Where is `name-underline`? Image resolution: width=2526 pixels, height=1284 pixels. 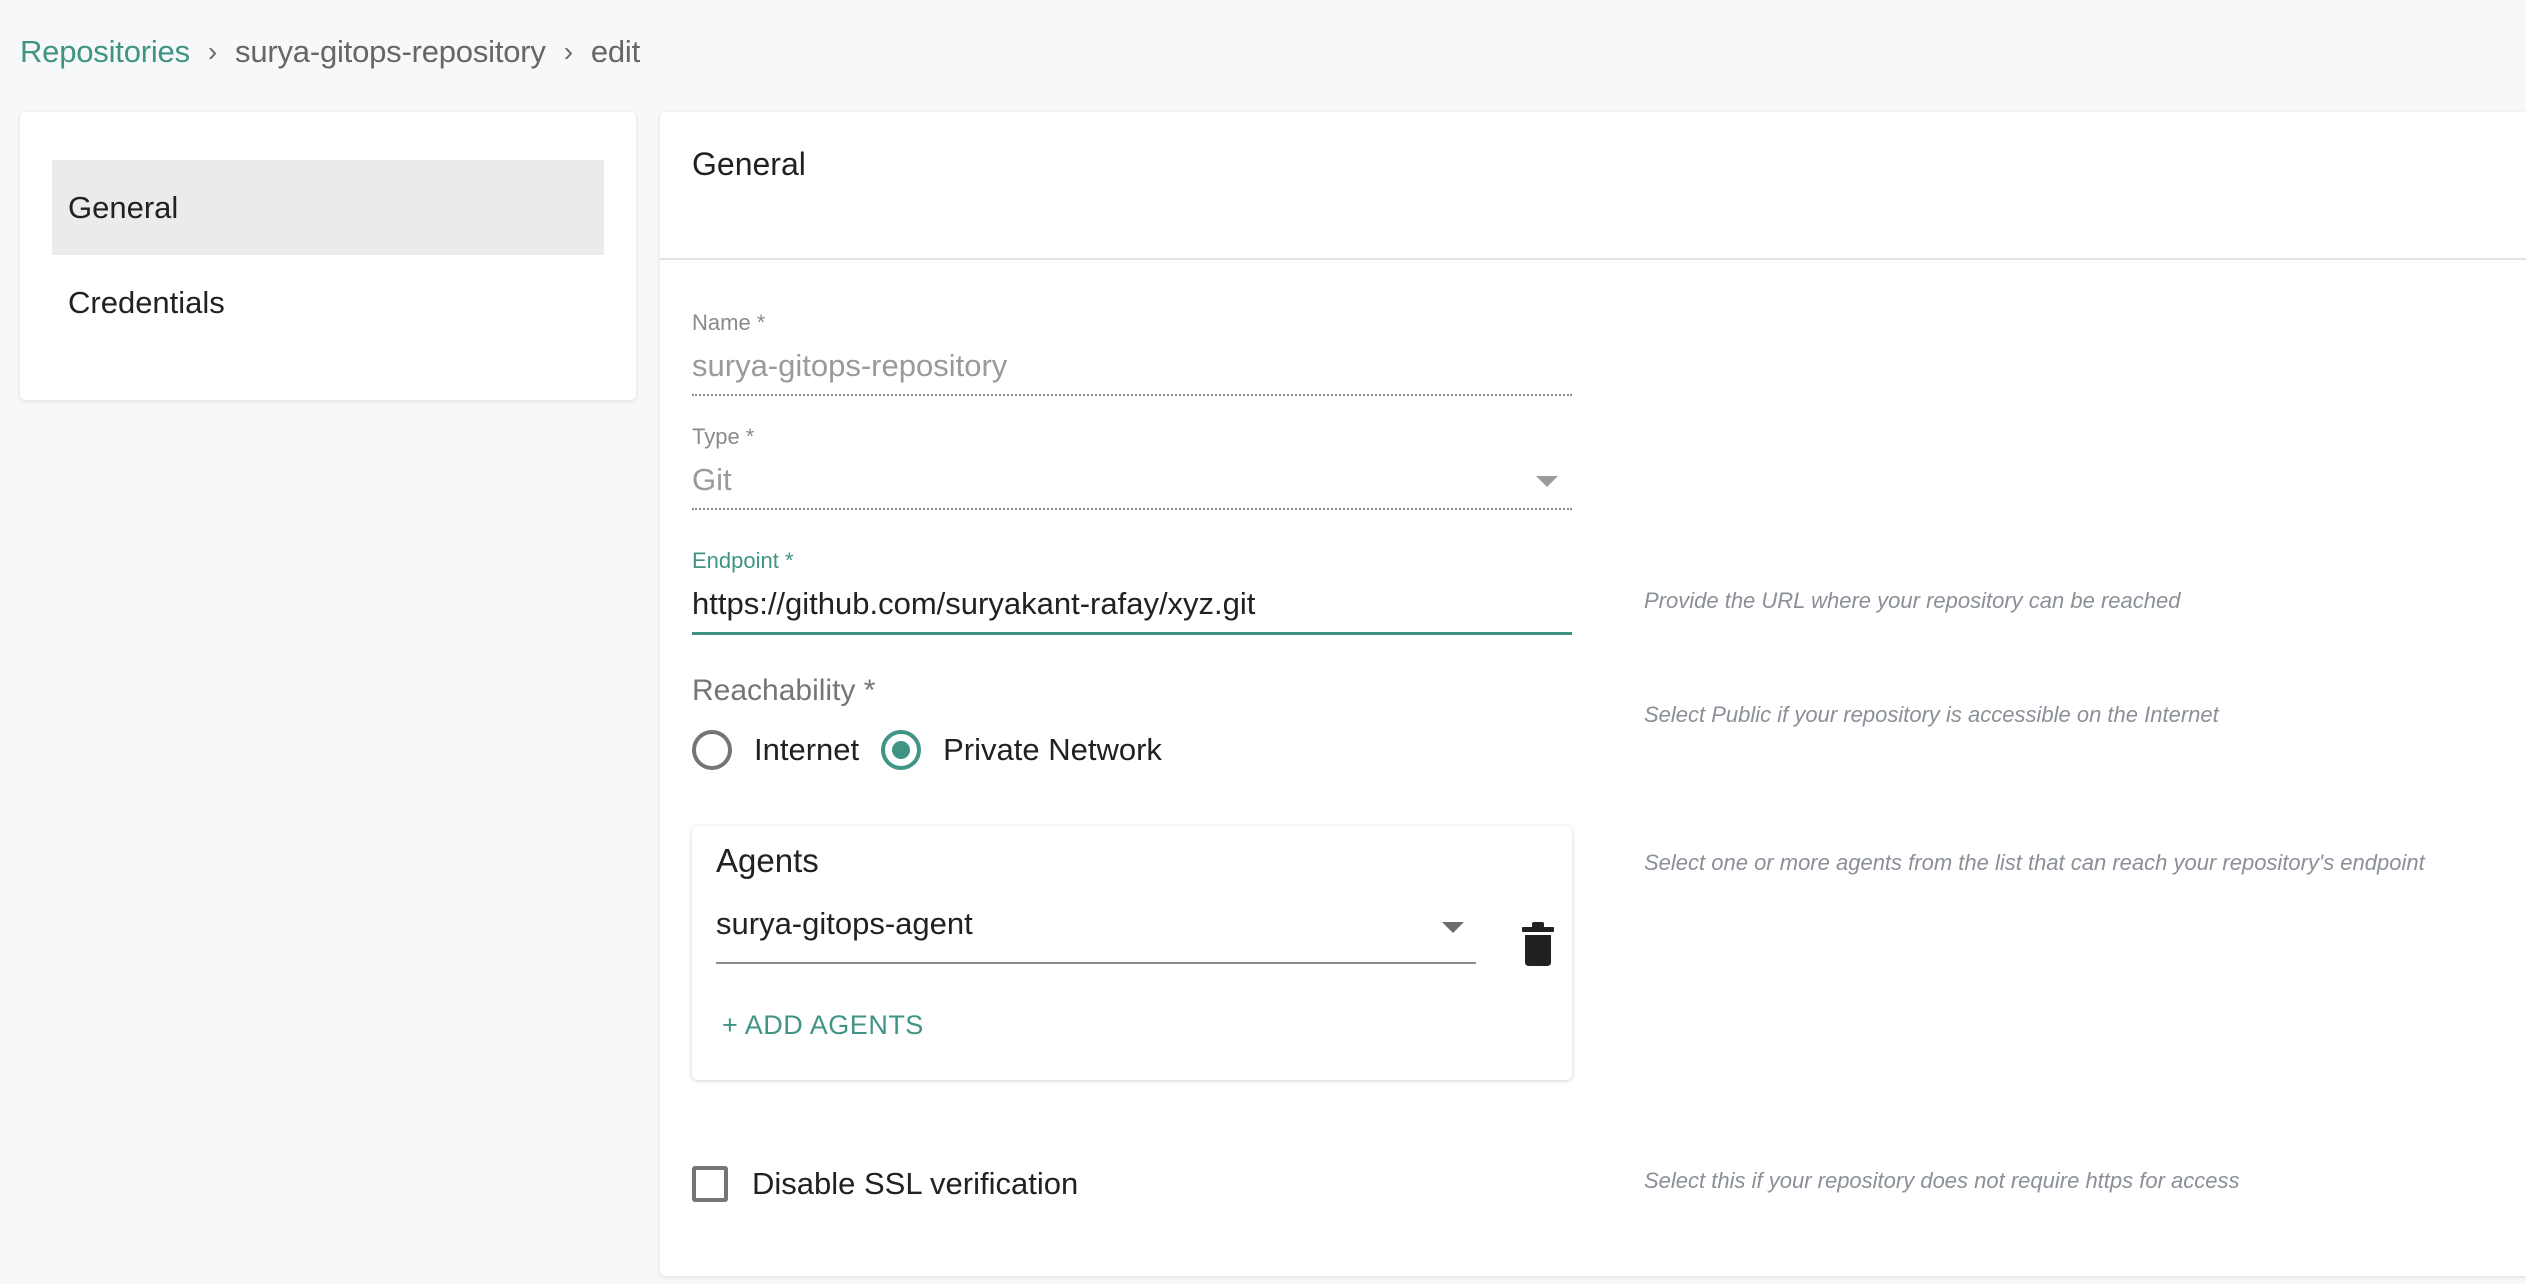
name-underline is located at coordinates (1132, 395).